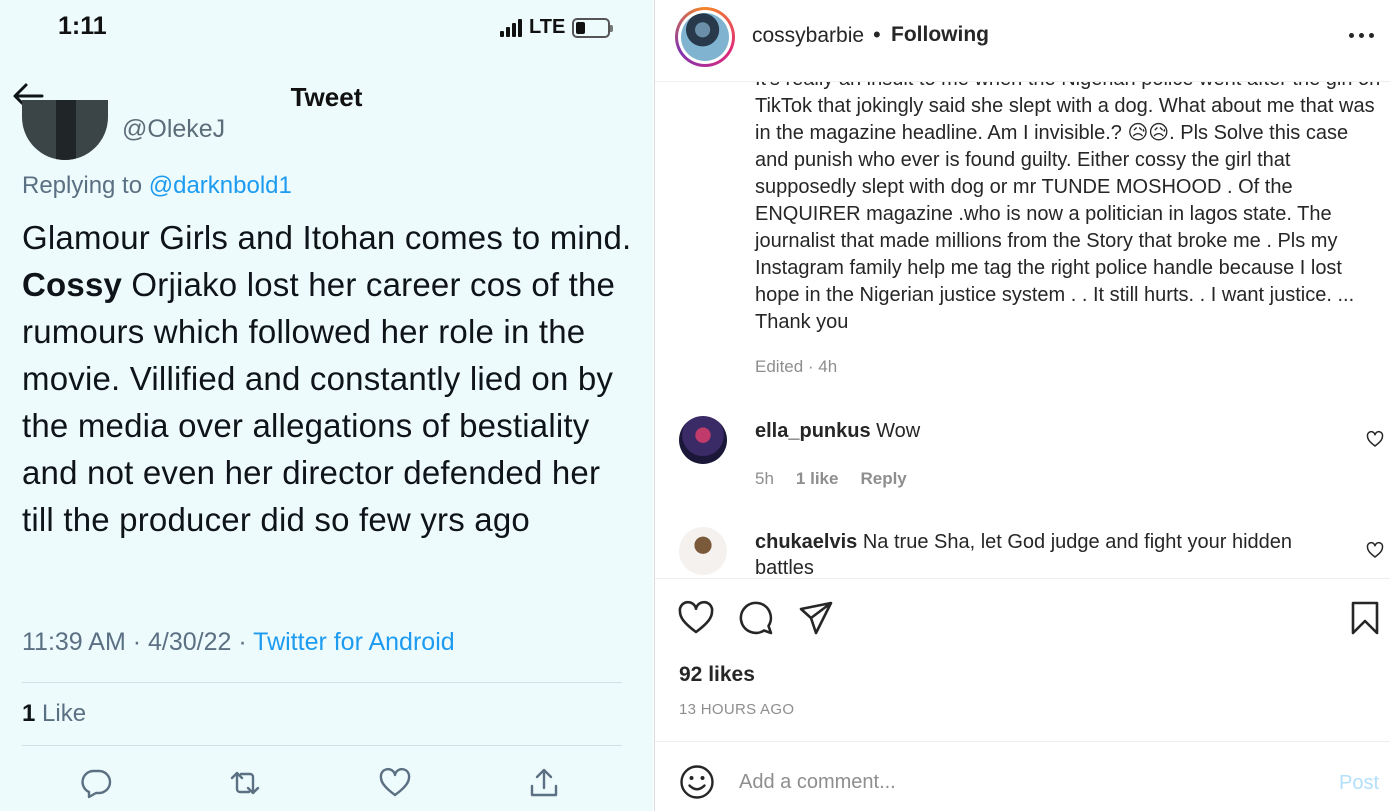 The width and height of the screenshot is (1390, 811). Describe the element at coordinates (817, 478) in the screenshot. I see `comment-likes: 1 like` at that location.